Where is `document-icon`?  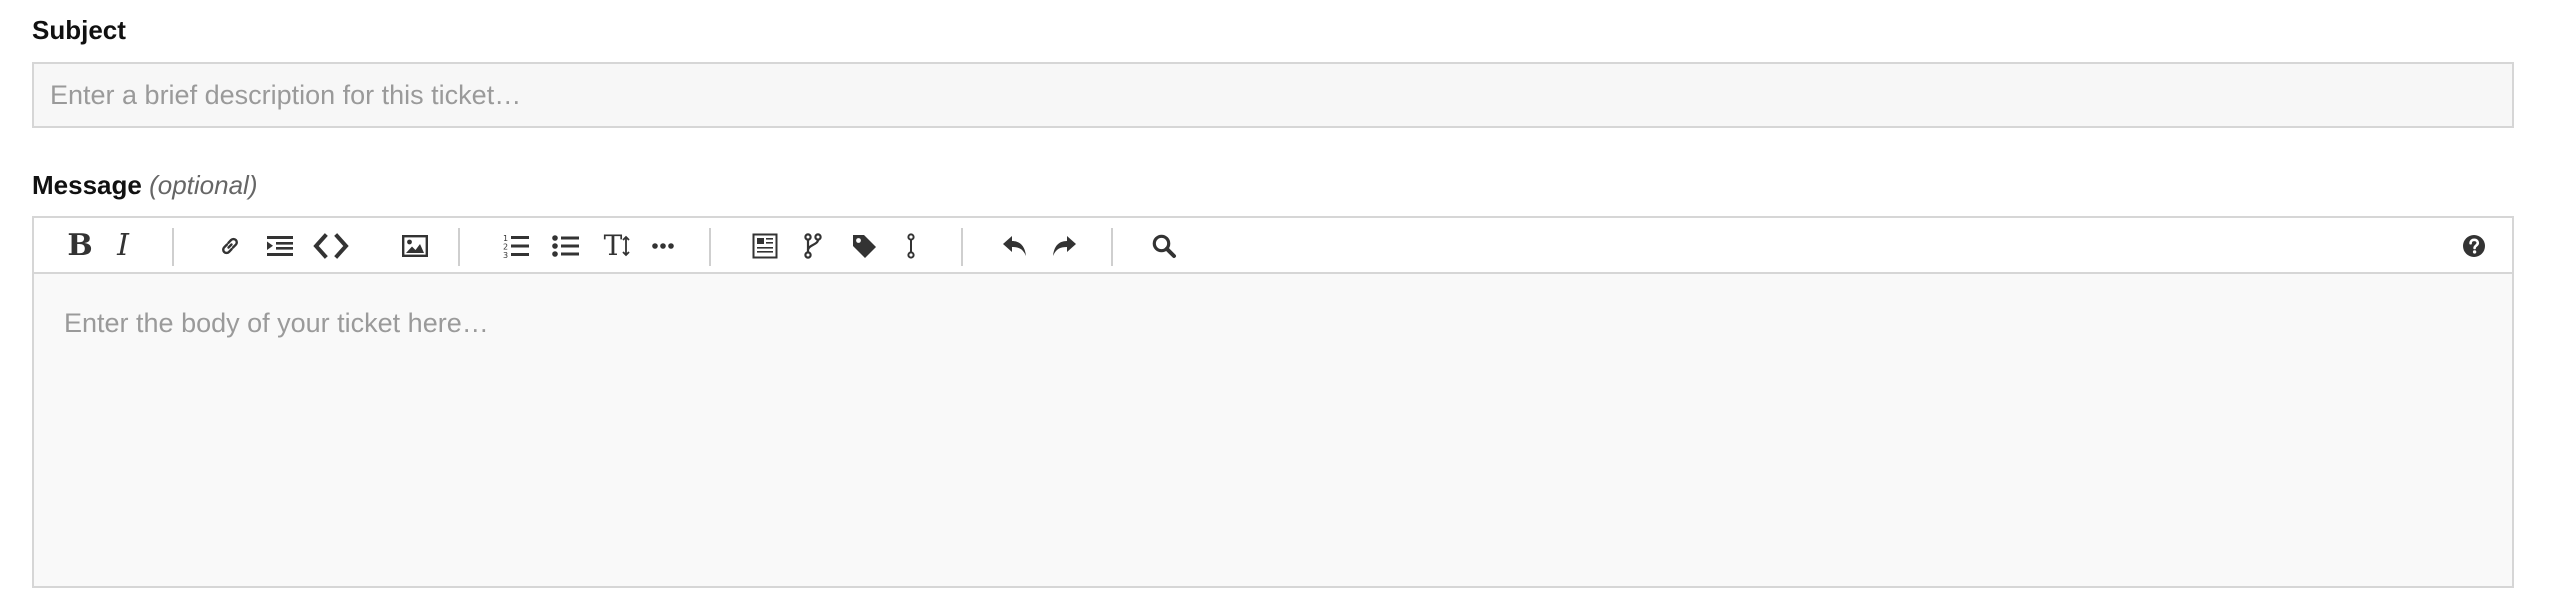
document-icon is located at coordinates (765, 246).